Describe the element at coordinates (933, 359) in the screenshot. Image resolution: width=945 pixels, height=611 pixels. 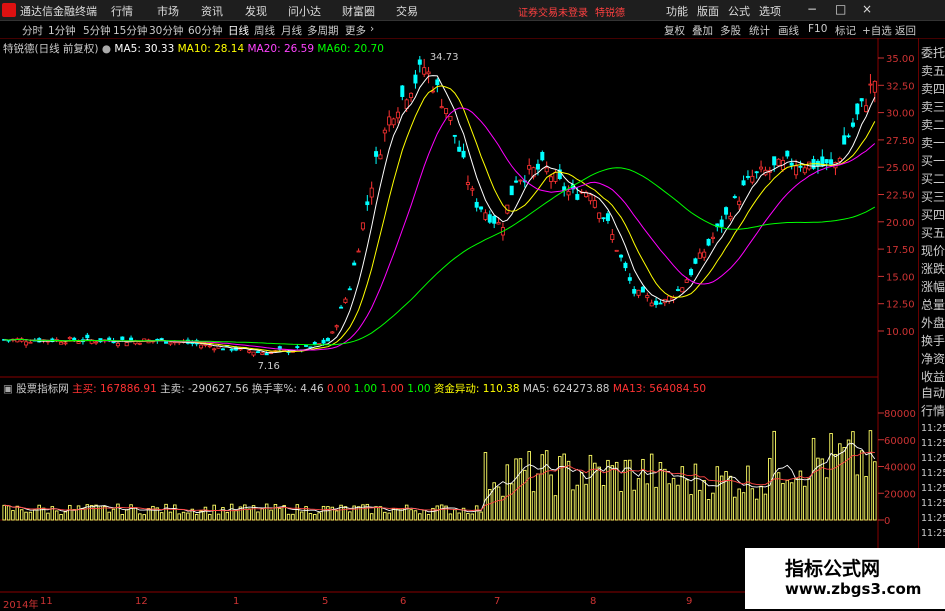
I see `panel-item: 净资` at that location.